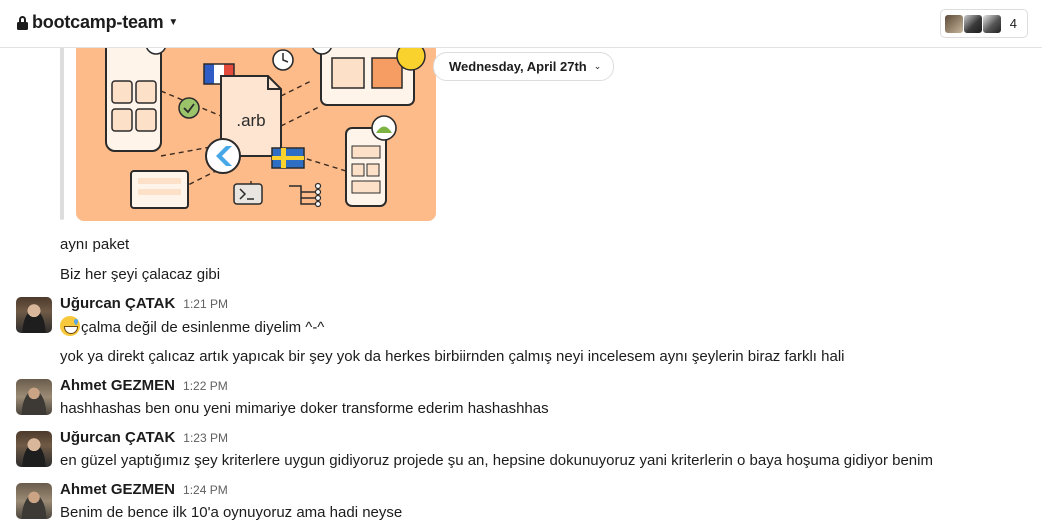 Image resolution: width=1042 pixels, height=525 pixels. What do you see at coordinates (518, 66) in the screenshot?
I see `date-label: Wednesday, April 27th` at bounding box center [518, 66].